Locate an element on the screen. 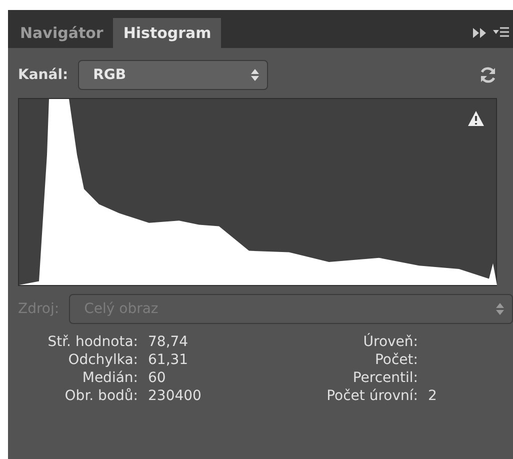 The image size is (513, 459). channel-select: RGB is located at coordinates (173, 75).